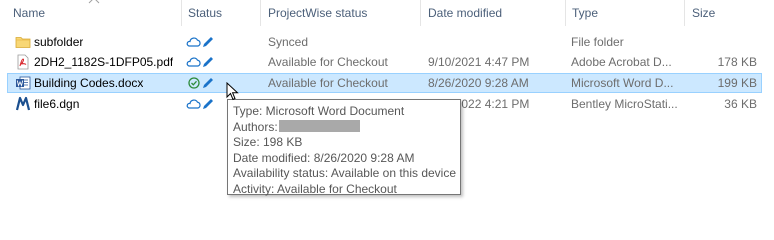  What do you see at coordinates (23, 103) in the screenshot?
I see `microstation-icon` at bounding box center [23, 103].